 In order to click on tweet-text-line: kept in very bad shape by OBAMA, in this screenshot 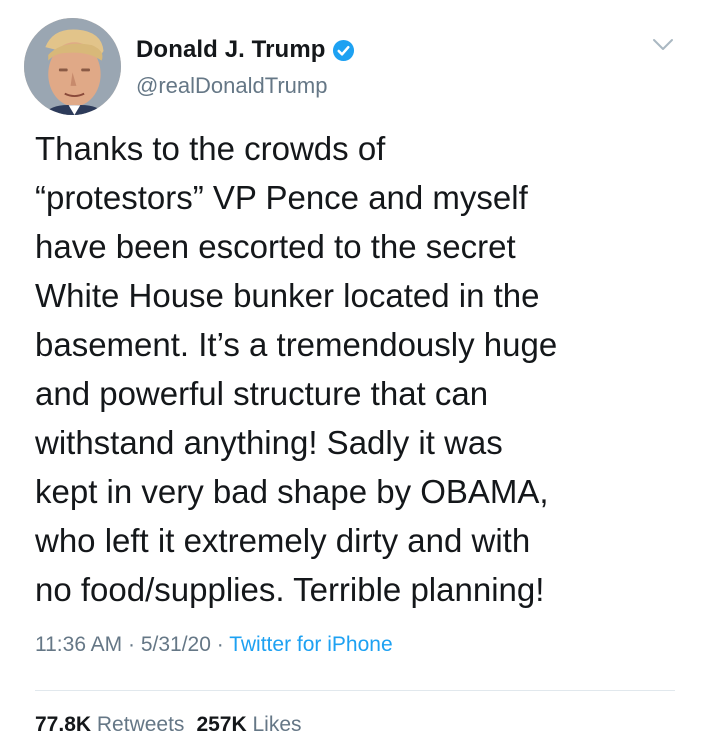, I will do `click(292, 491)`.